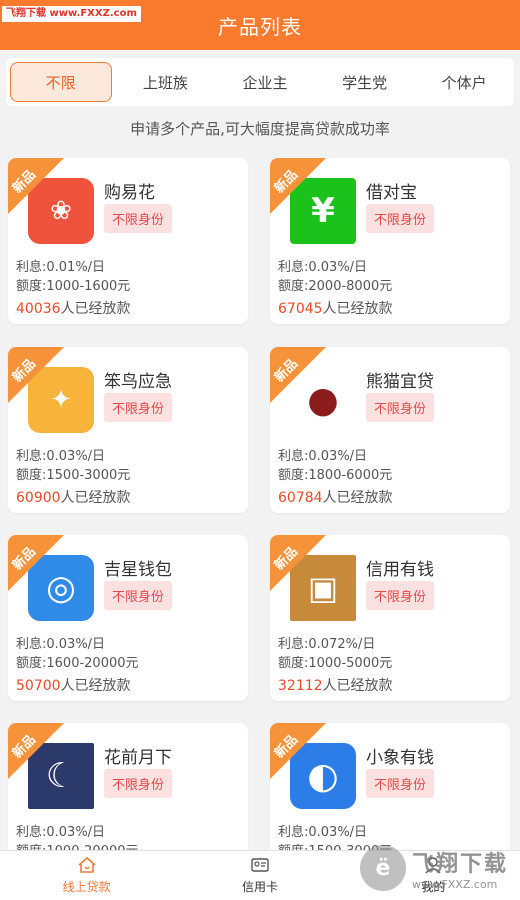  I want to click on product-rate: 利息:0.072%/日, so click(327, 644).